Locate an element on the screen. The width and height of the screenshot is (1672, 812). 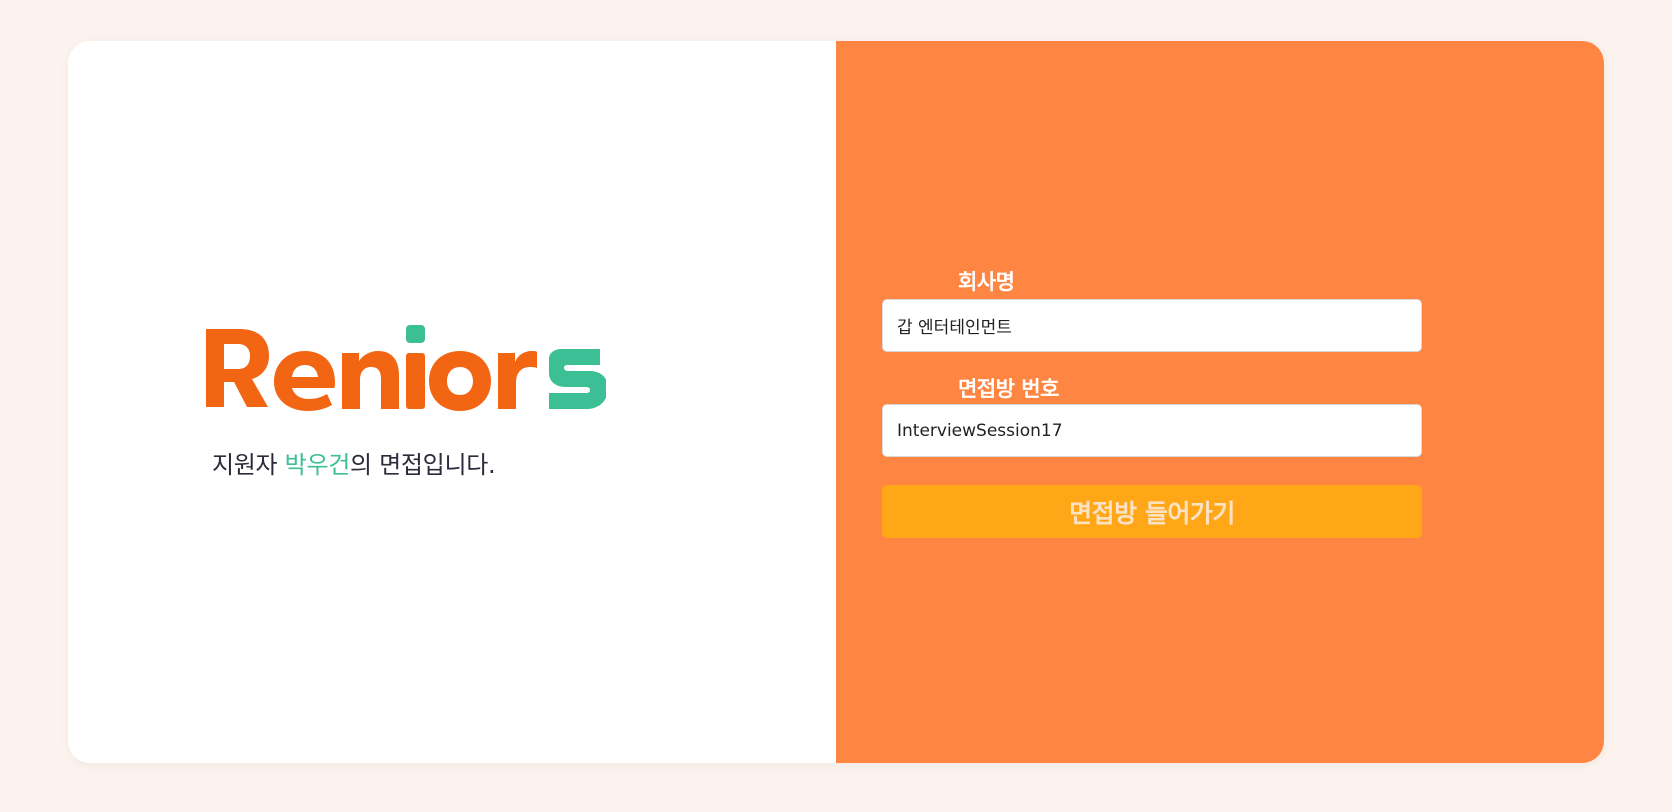
greeting-suffix: 의 면접입니다. is located at coordinates (423, 465).